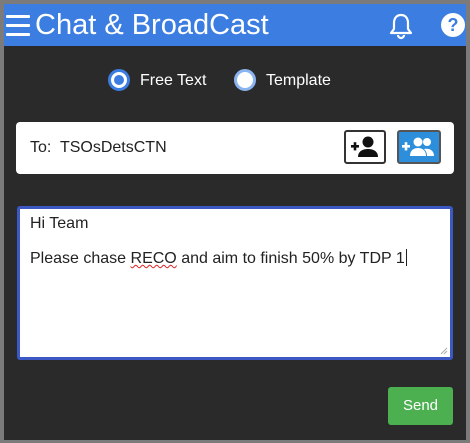 The image size is (470, 443). I want to click on message-mode-selector: Free Text Template, so click(235, 81).